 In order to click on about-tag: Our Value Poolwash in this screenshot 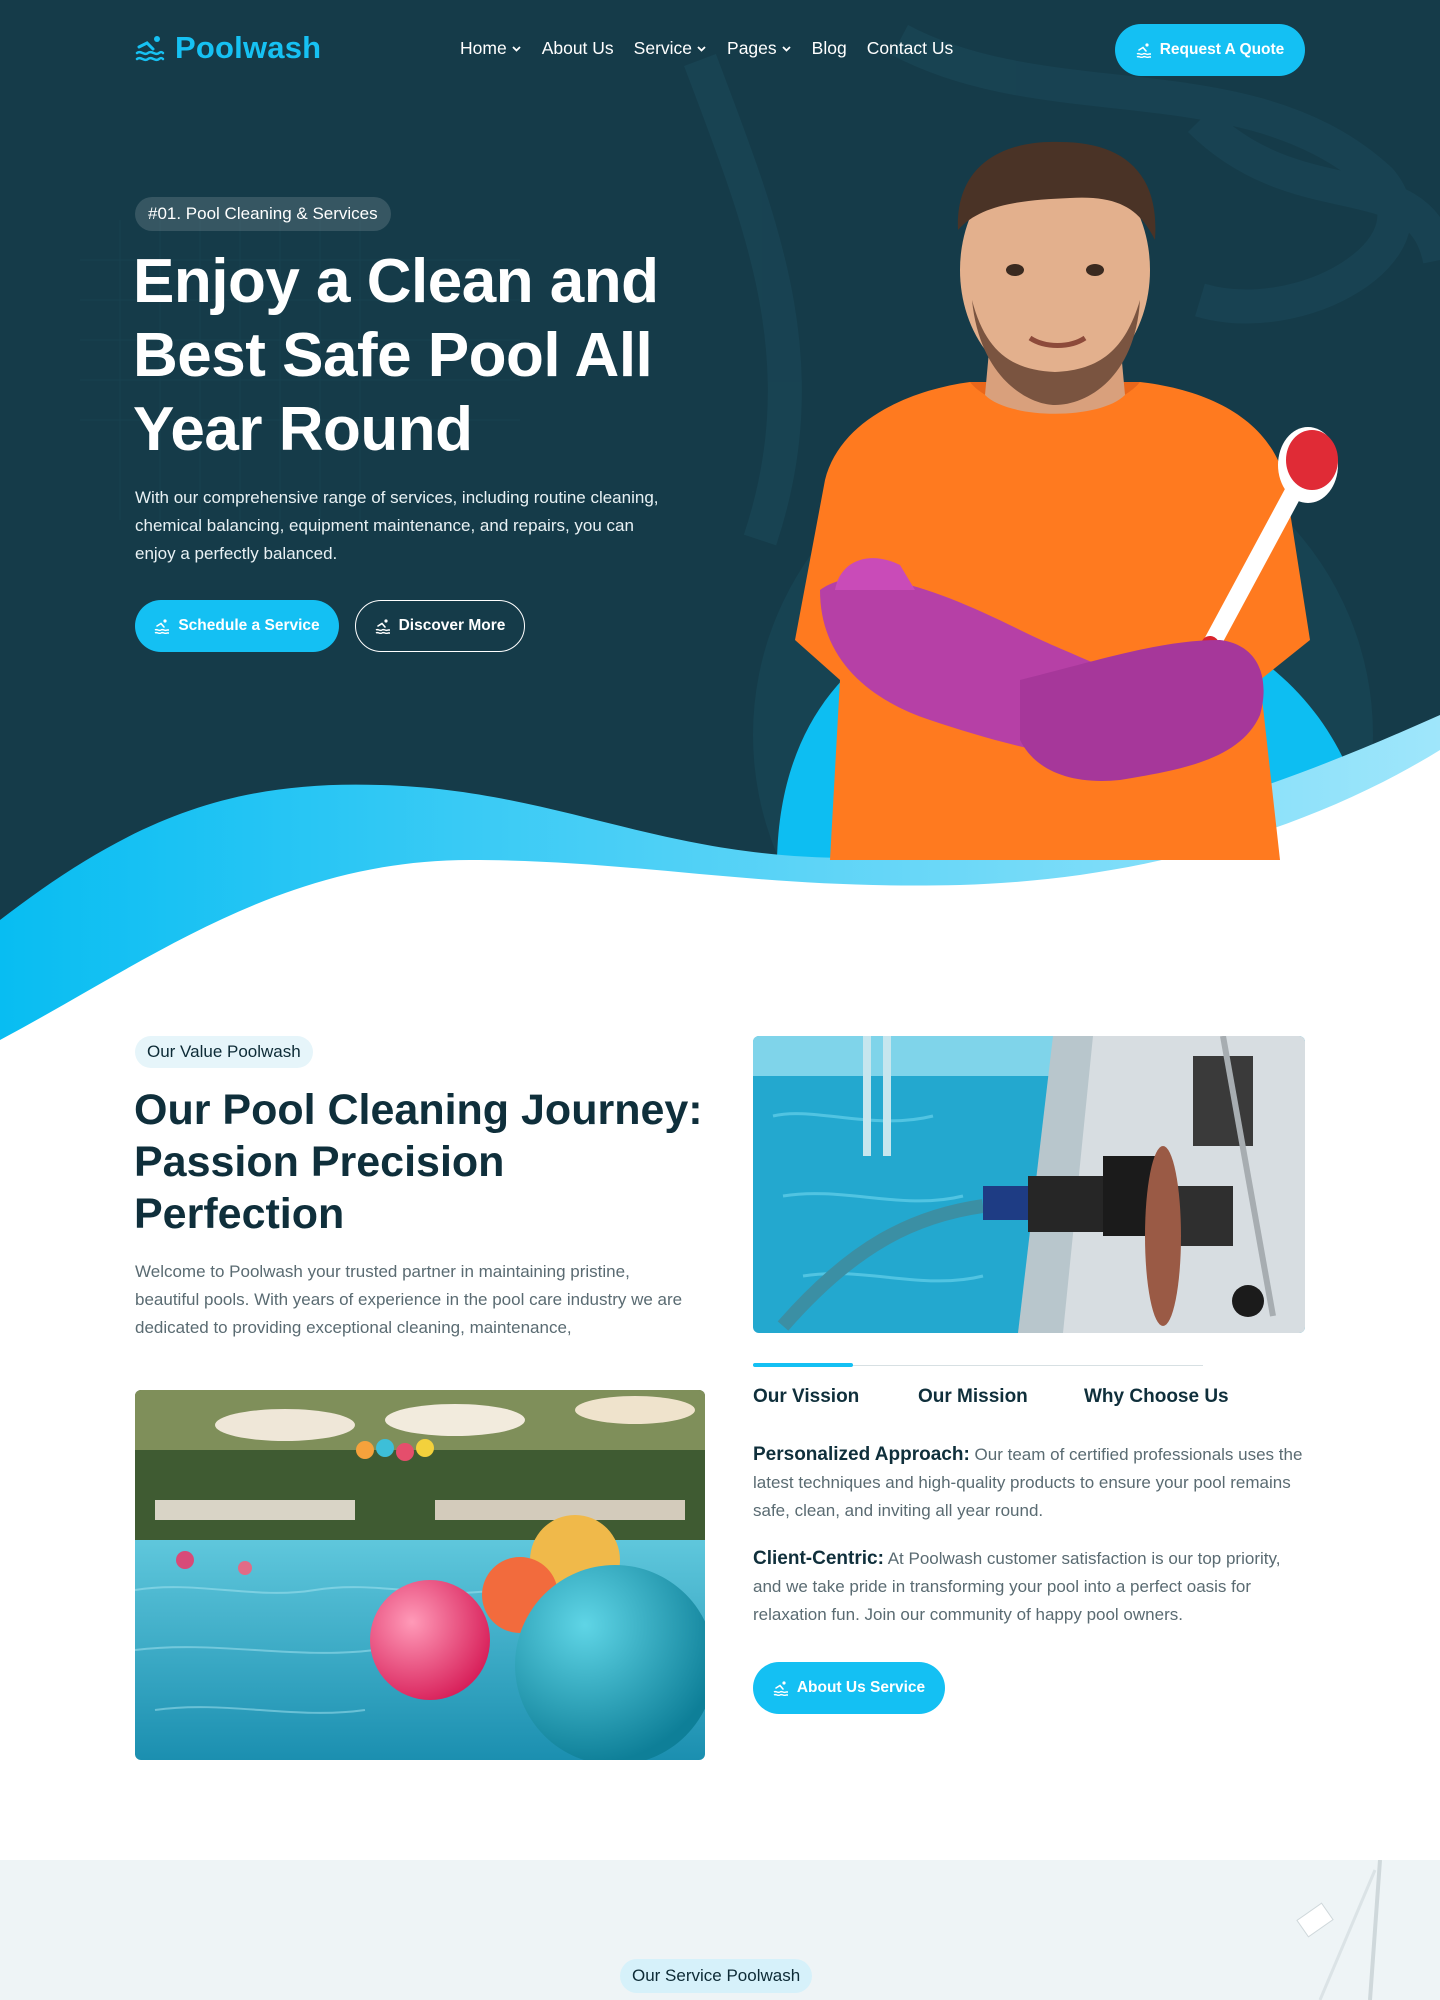, I will do `click(224, 1052)`.